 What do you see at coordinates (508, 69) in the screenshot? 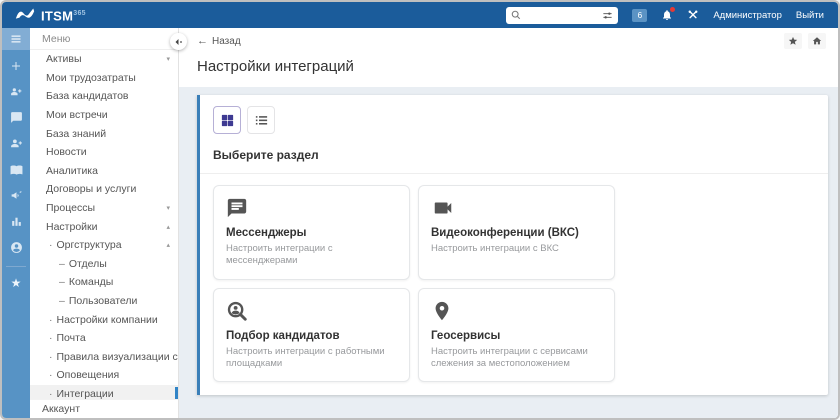
I see `page-title: Настройки интеграций` at bounding box center [508, 69].